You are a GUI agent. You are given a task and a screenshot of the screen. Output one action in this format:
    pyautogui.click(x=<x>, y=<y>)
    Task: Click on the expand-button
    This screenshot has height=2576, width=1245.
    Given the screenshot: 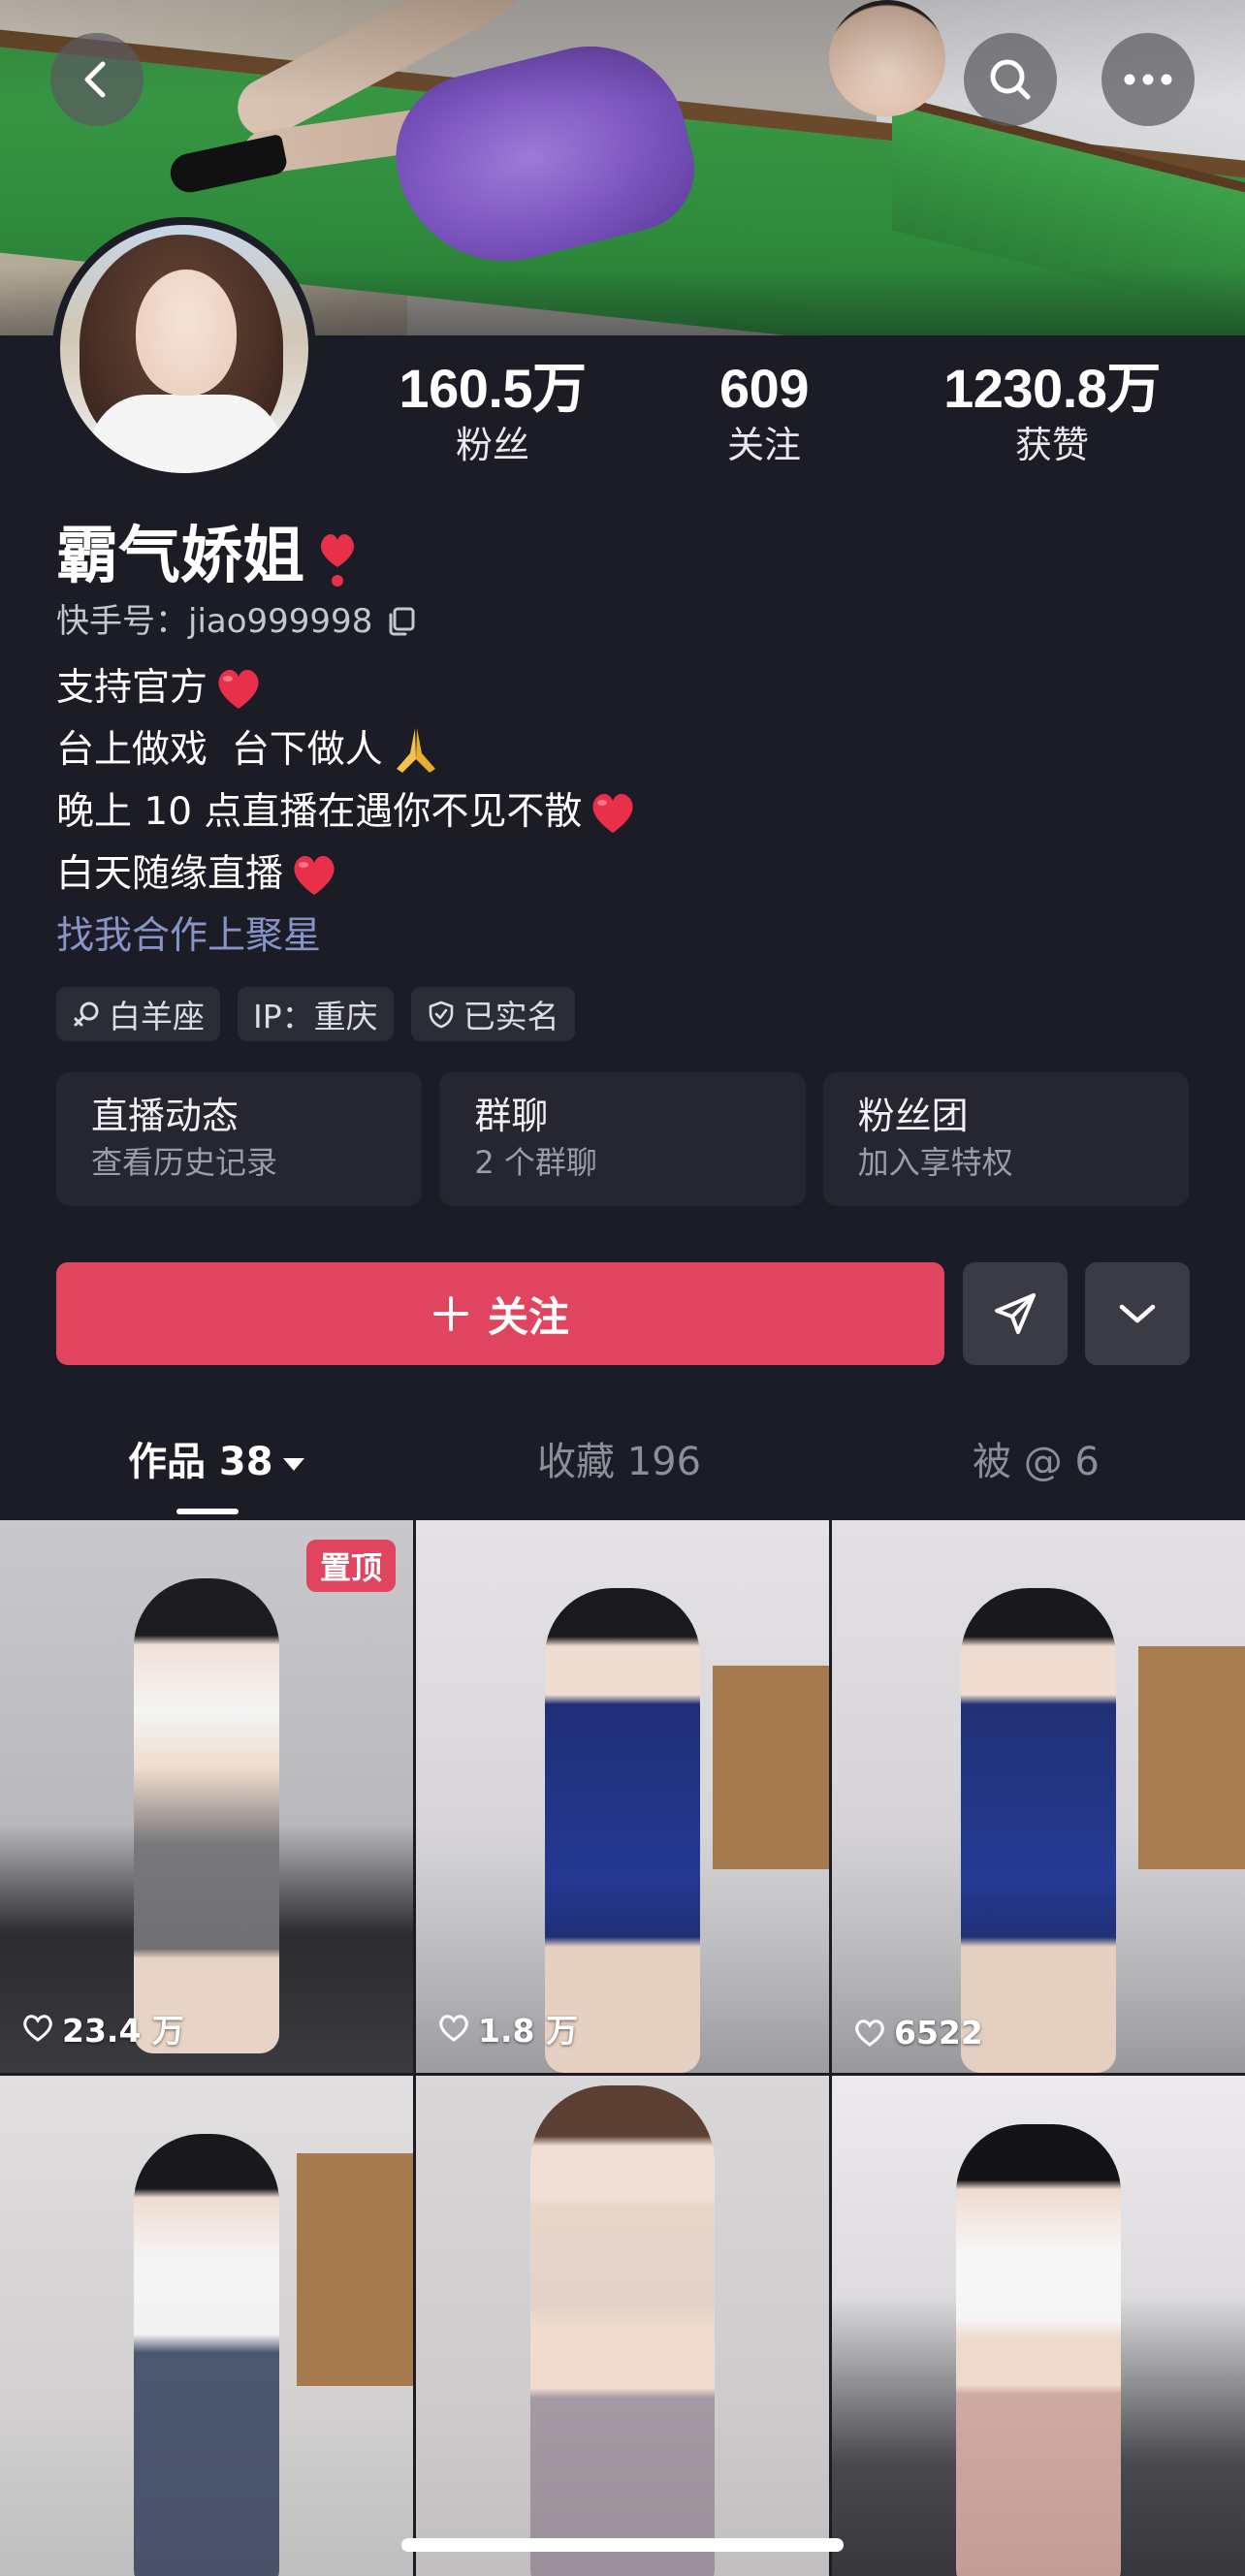 What is the action you would take?
    pyautogui.click(x=1137, y=1313)
    